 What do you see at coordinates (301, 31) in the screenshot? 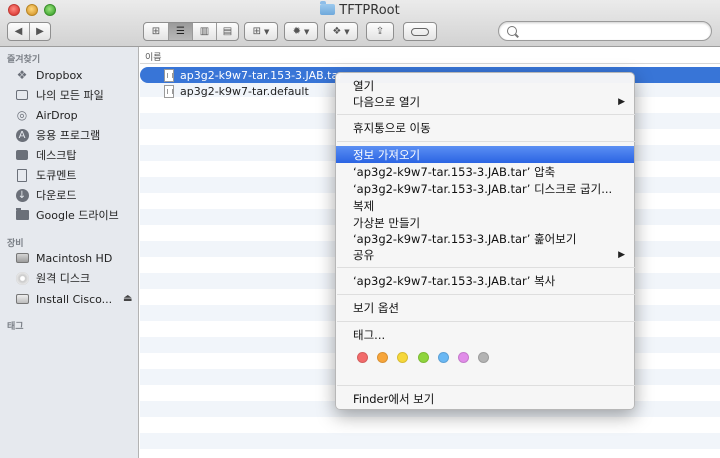
I see `action-button: ✹ ▼` at bounding box center [301, 31].